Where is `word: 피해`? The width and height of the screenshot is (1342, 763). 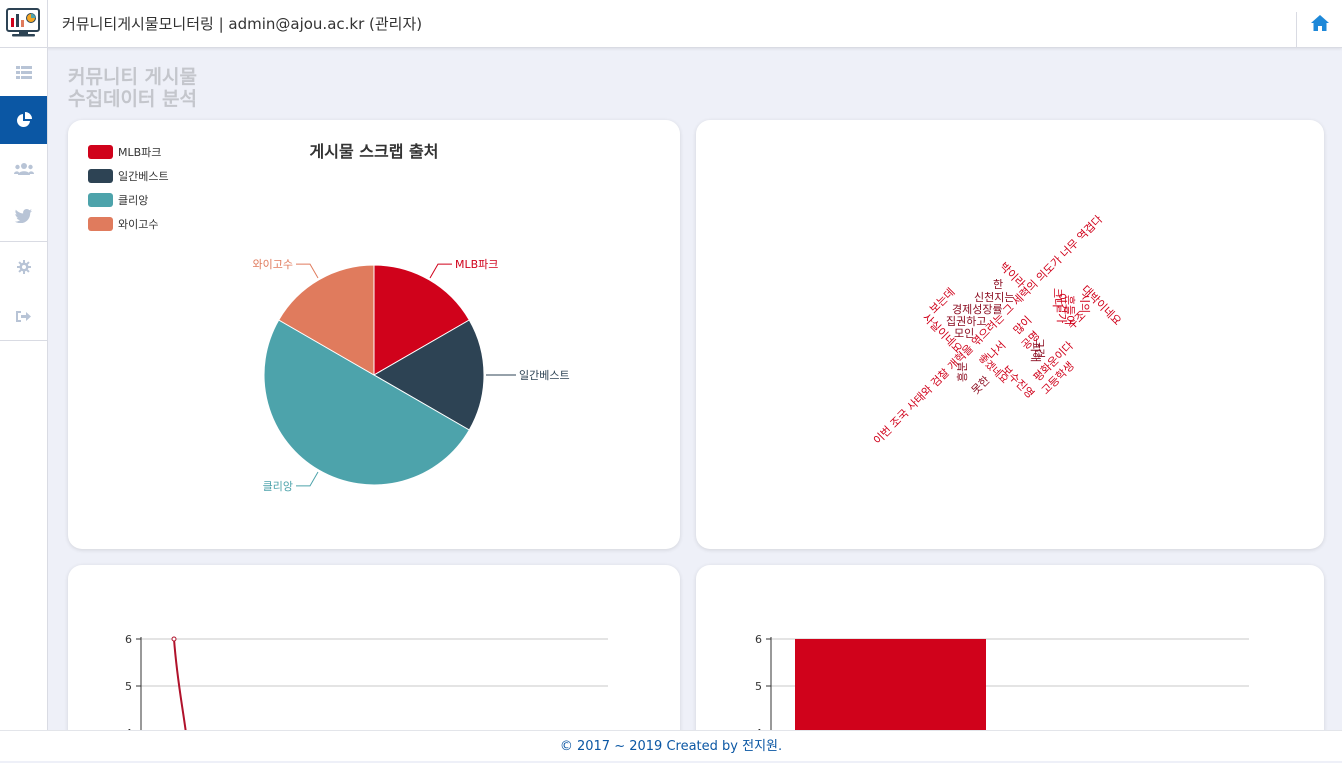 word: 피해 is located at coordinates (1036, 352).